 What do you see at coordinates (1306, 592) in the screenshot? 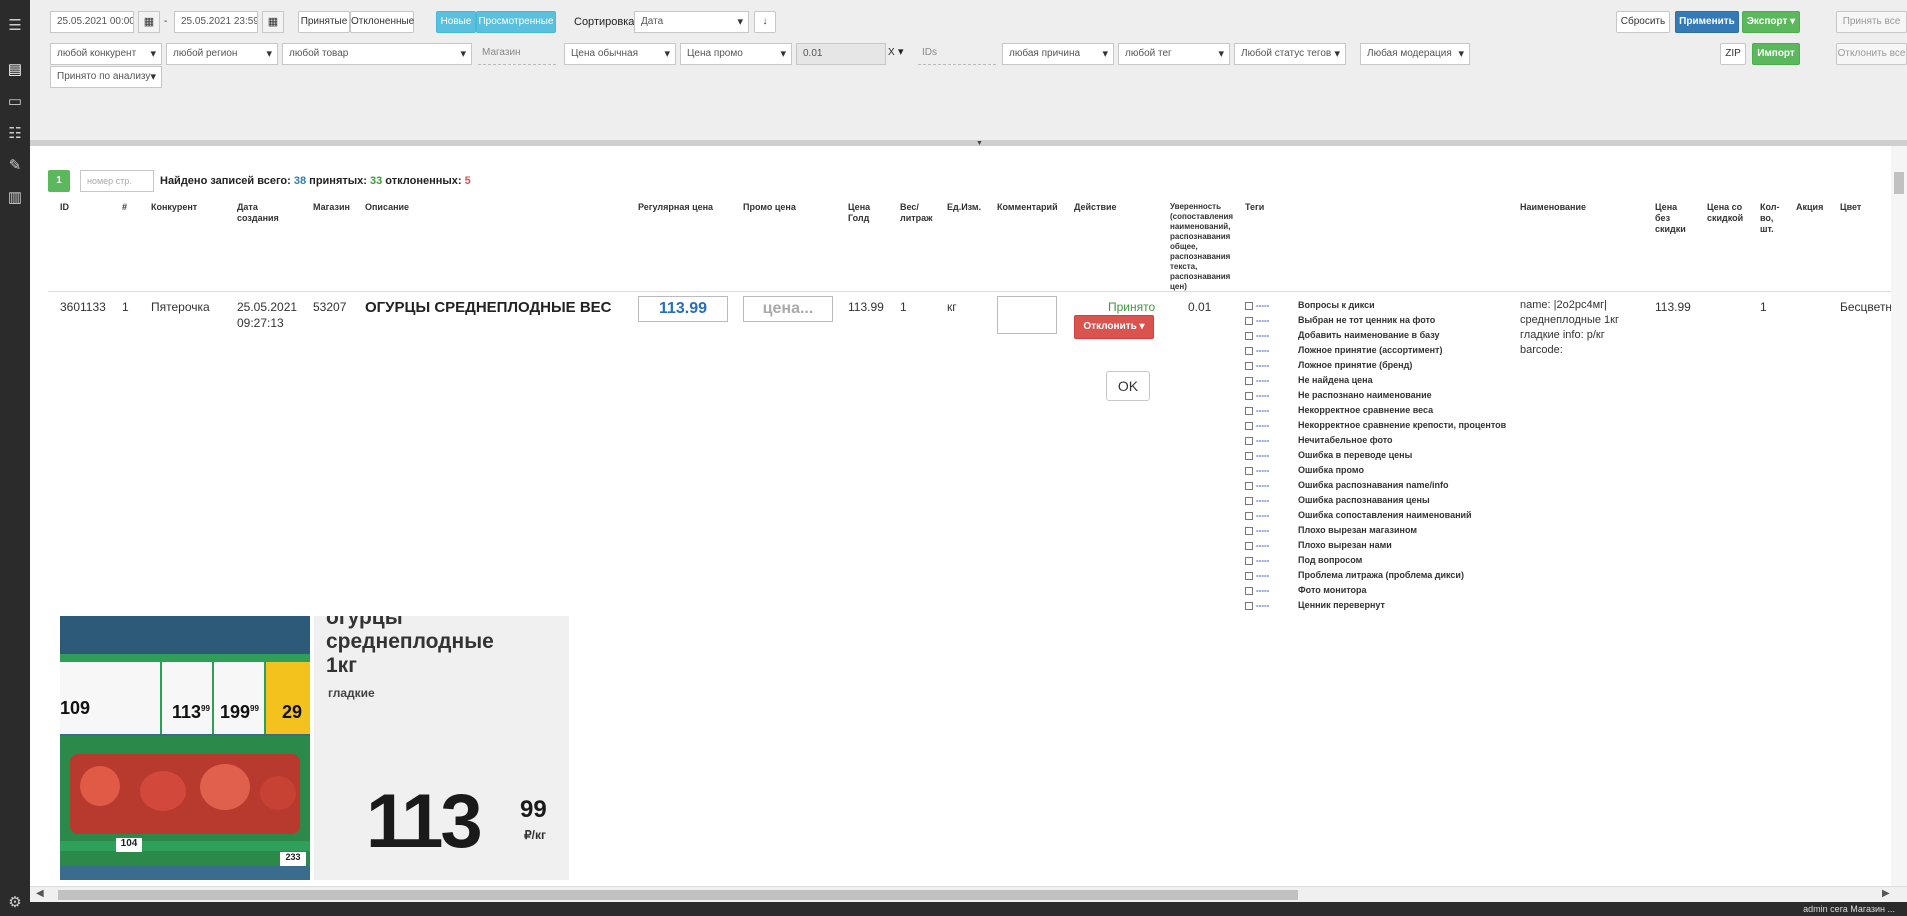
I see `tag-row: ----- Фото монитора` at bounding box center [1306, 592].